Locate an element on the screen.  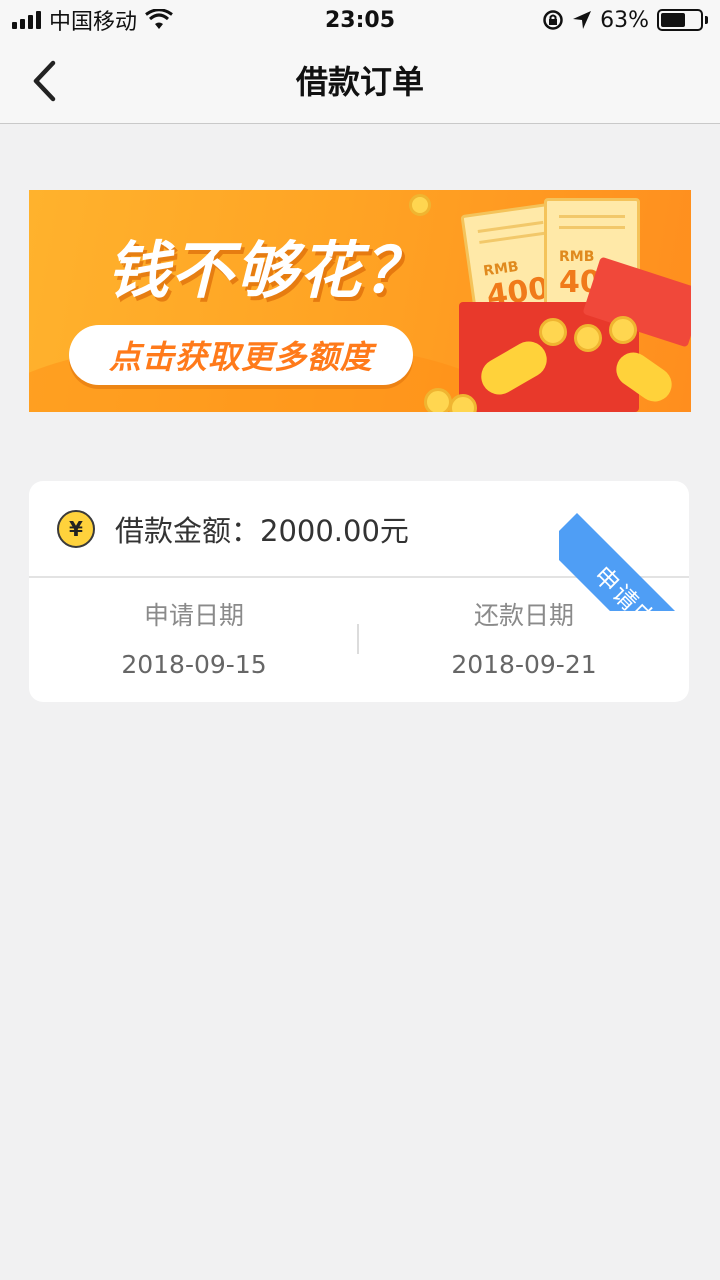
orientation-lock-icon is located at coordinates (553, 20).